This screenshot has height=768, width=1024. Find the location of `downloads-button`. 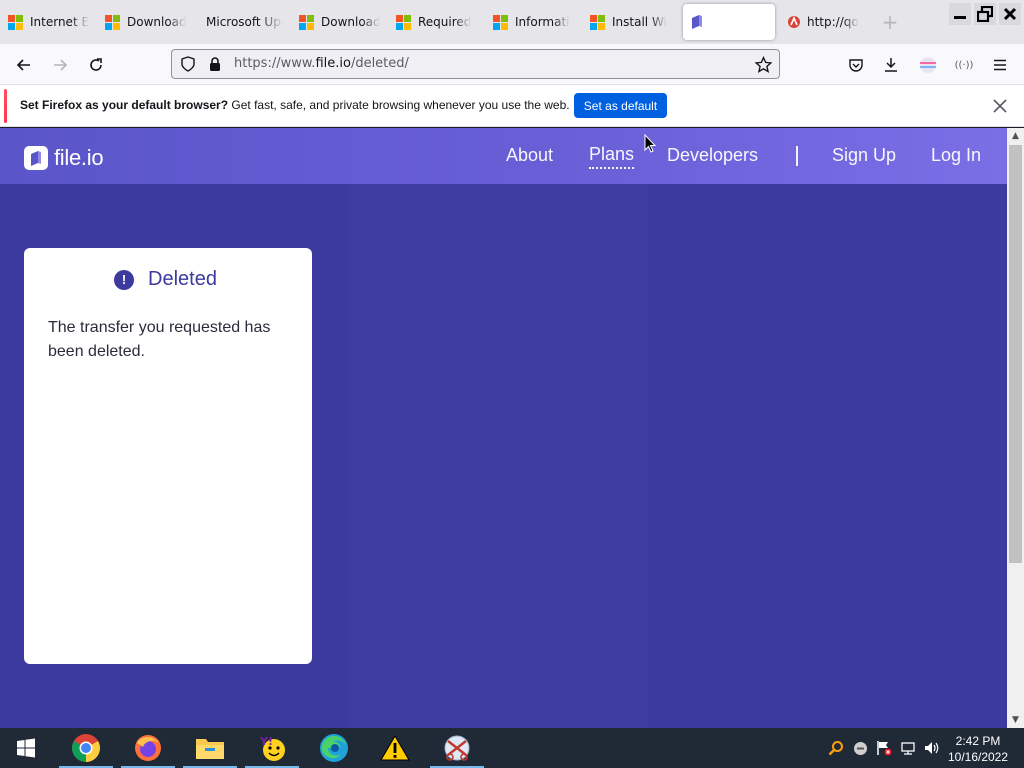

downloads-button is located at coordinates (891, 65).